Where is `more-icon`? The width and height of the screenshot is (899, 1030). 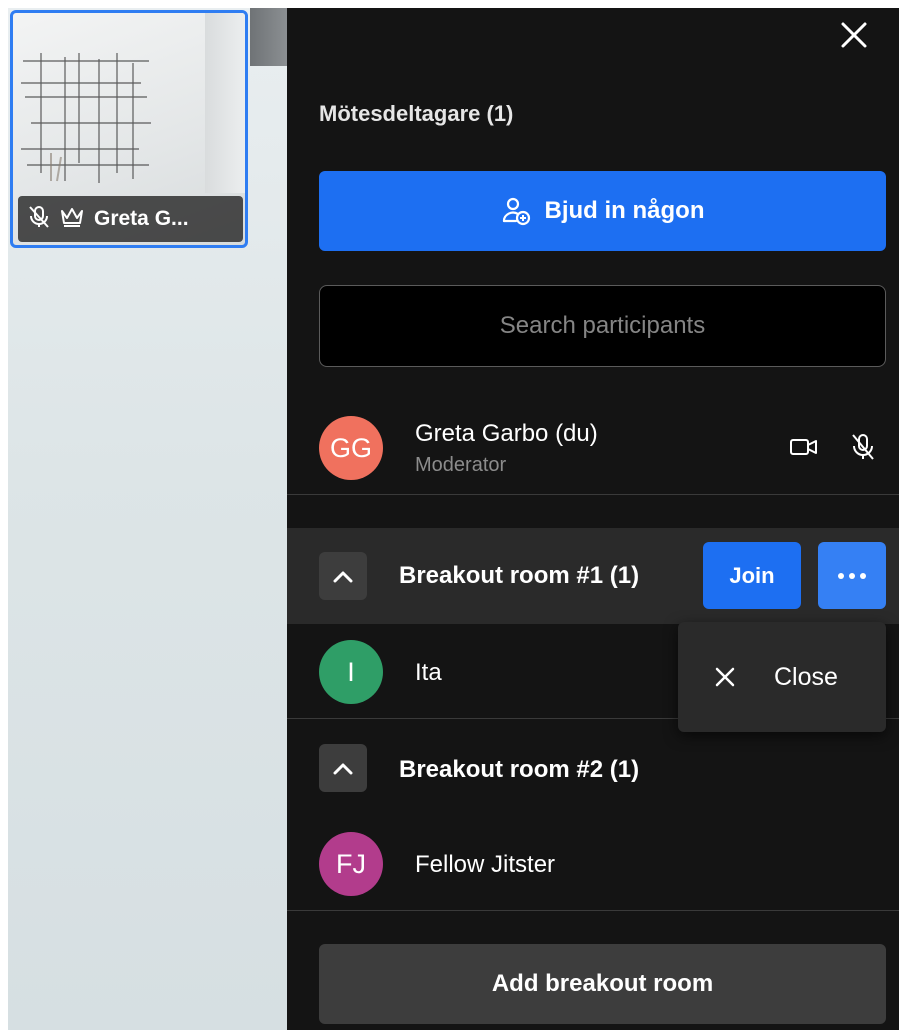
more-icon is located at coordinates (852, 575).